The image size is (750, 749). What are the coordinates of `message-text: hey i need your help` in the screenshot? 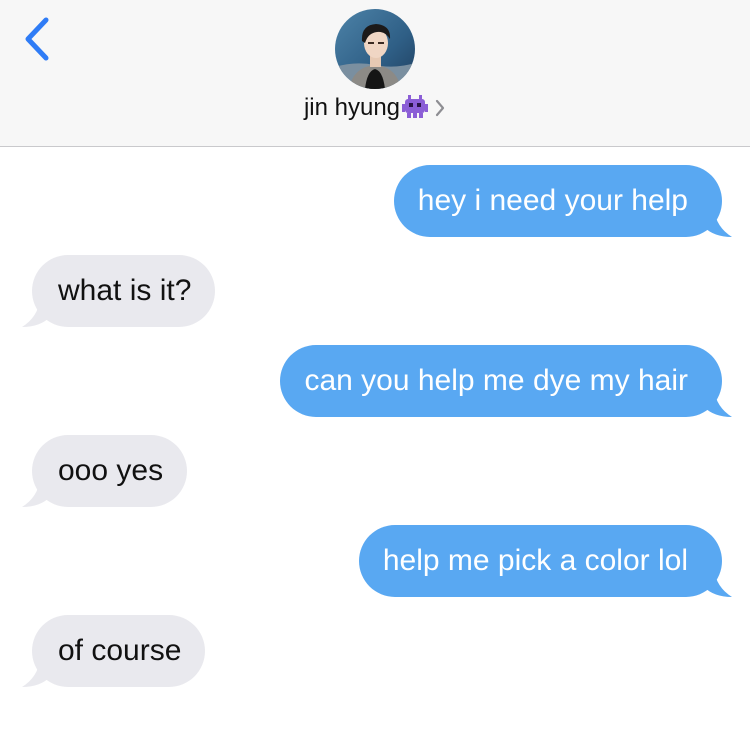 It's located at (552, 200).